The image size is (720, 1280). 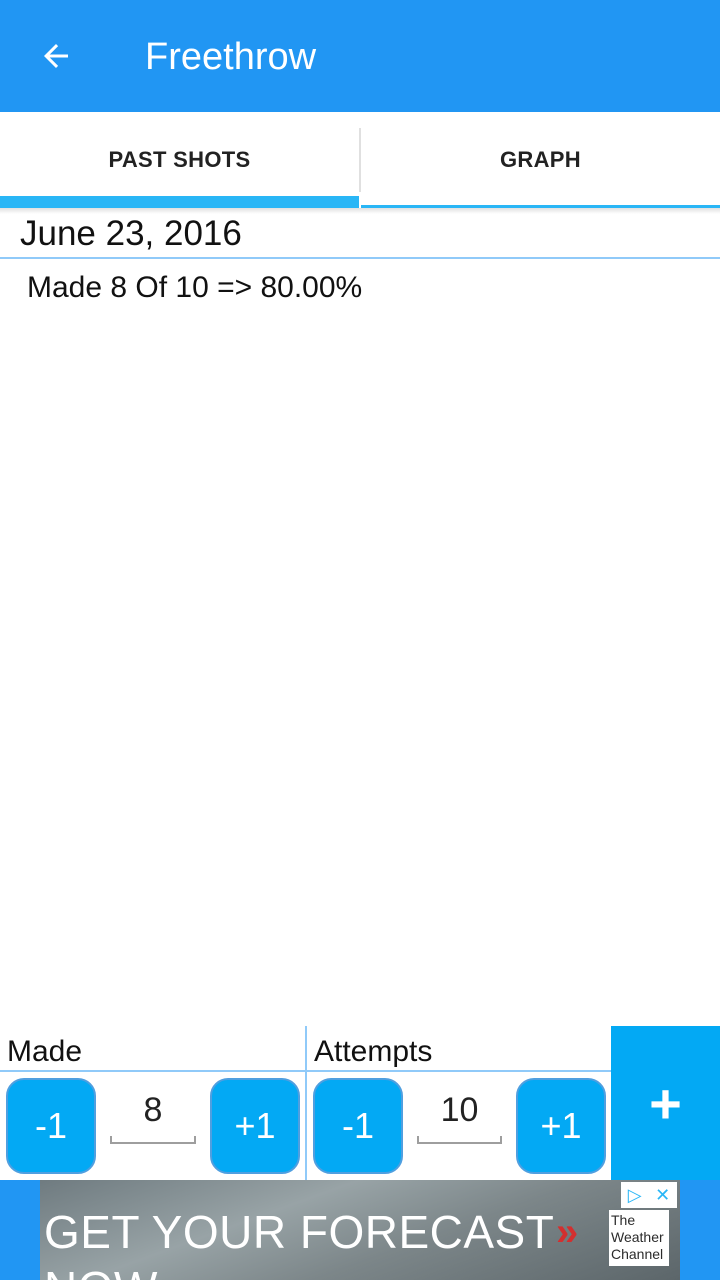 What do you see at coordinates (153, 1110) in the screenshot?
I see `made-value: 8` at bounding box center [153, 1110].